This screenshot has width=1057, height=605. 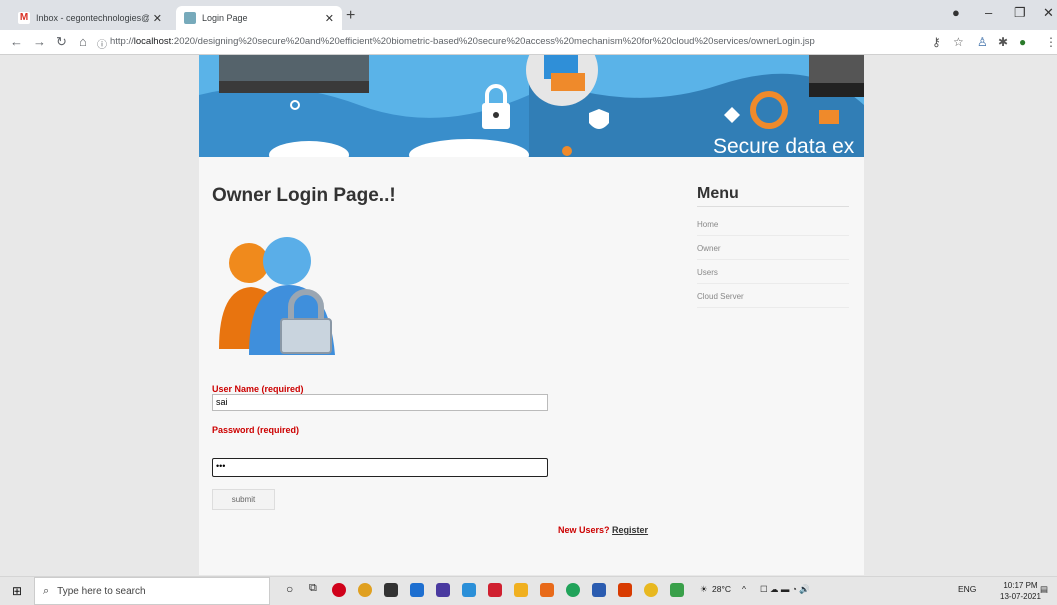 What do you see at coordinates (1022, 42) in the screenshot?
I see `avatar: ●` at bounding box center [1022, 42].